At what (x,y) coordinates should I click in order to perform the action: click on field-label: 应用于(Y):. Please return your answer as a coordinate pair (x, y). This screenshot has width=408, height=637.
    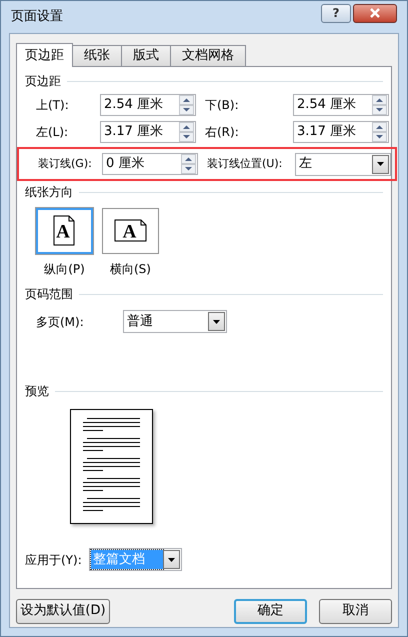
    Looking at the image, I should click on (54, 560).